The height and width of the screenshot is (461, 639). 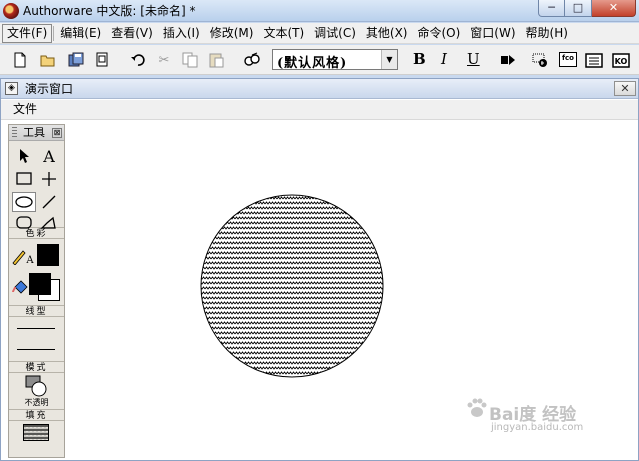 What do you see at coordinates (27, 33) in the screenshot?
I see `menu-file: 文件(F)` at bounding box center [27, 33].